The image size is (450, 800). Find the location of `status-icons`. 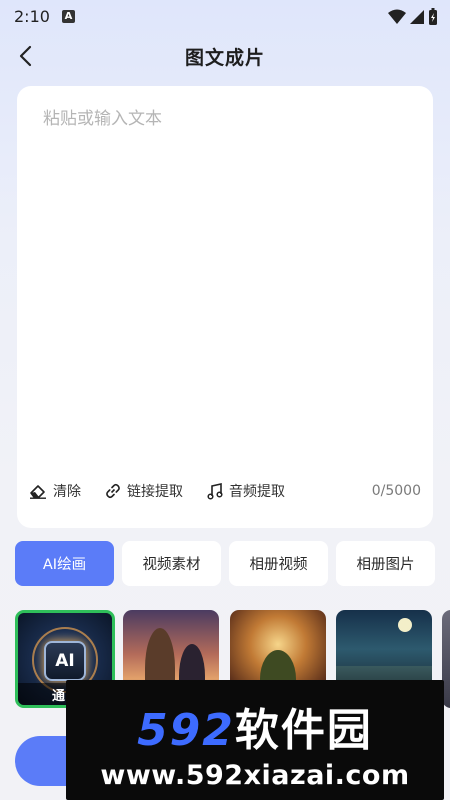

status-icons is located at coordinates (413, 17).